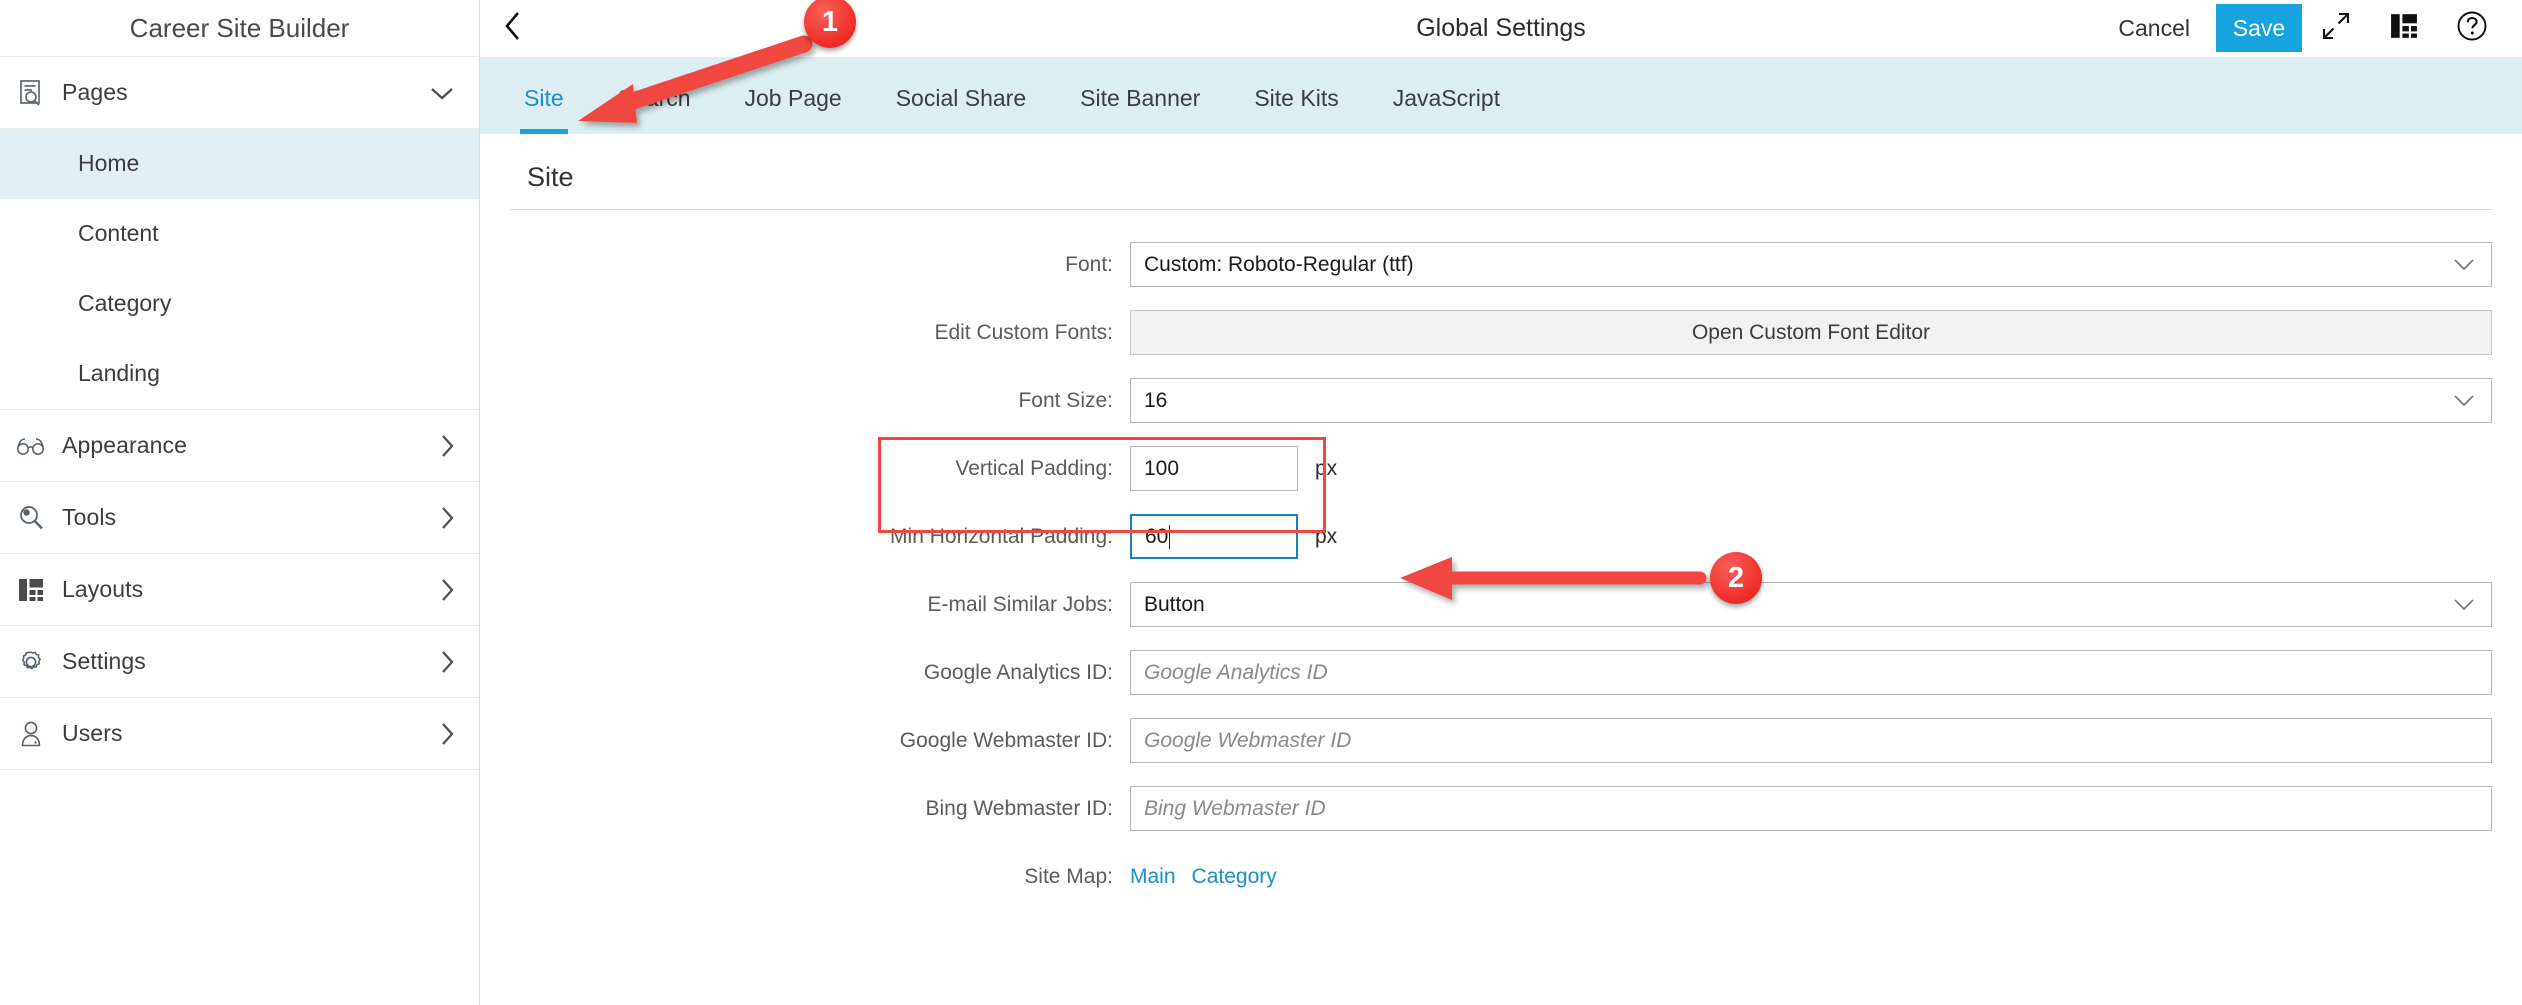 The width and height of the screenshot is (2522, 1005). Describe the element at coordinates (1501, 536) in the screenshot. I see `field-row-min-horizontal-padding: Min Horizontal Padding: 60 px` at that location.